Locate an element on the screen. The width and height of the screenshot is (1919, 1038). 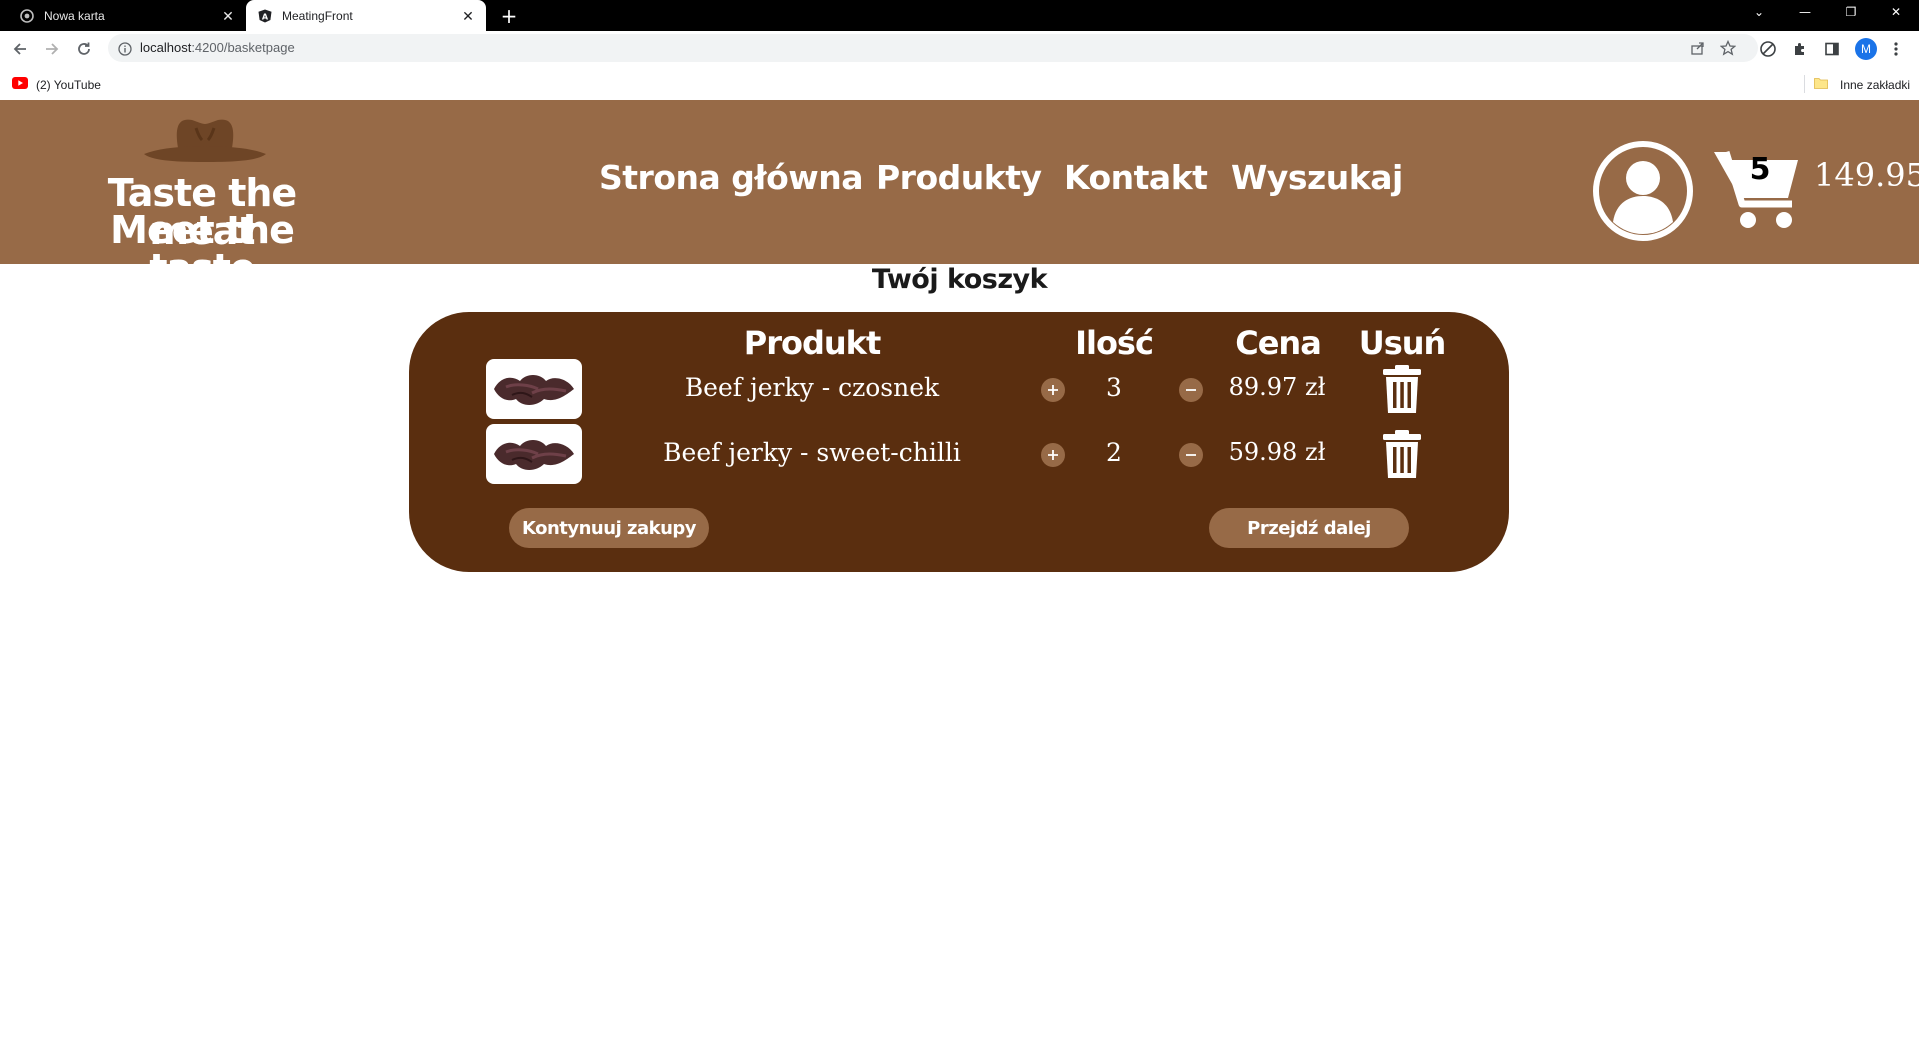
share-icon is located at coordinates (1698, 48).